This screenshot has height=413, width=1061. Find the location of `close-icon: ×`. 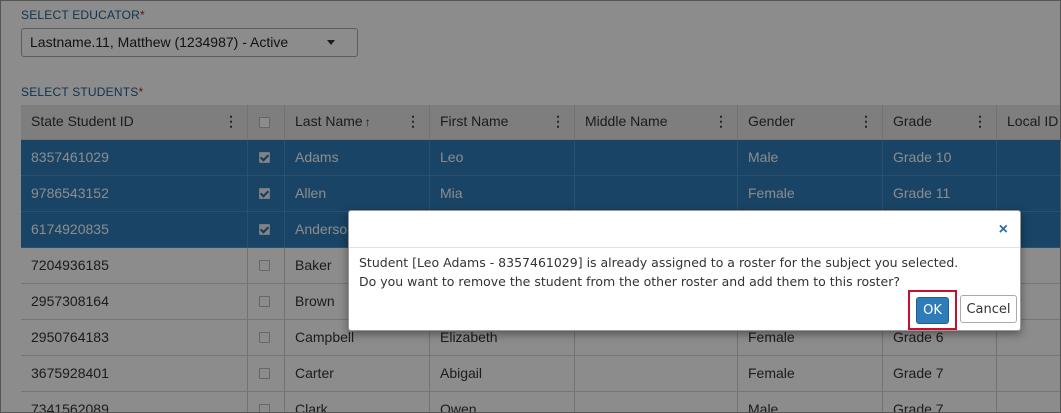

close-icon: × is located at coordinates (1003, 230).